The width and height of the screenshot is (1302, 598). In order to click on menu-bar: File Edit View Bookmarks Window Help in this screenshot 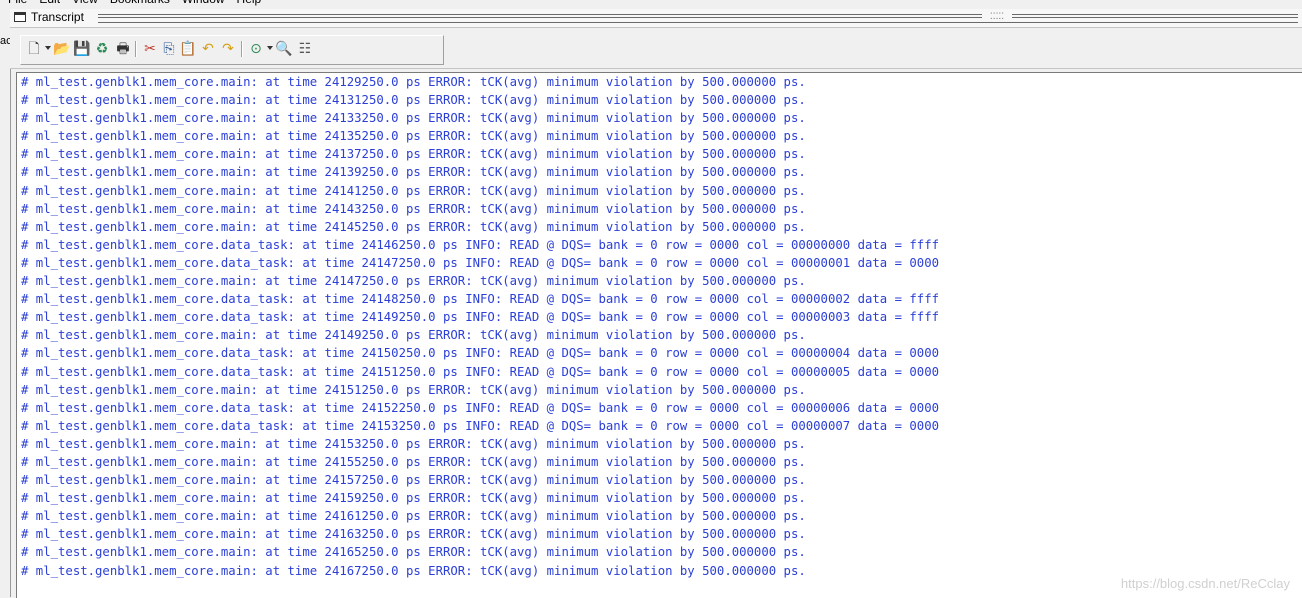, I will do `click(651, 4)`.